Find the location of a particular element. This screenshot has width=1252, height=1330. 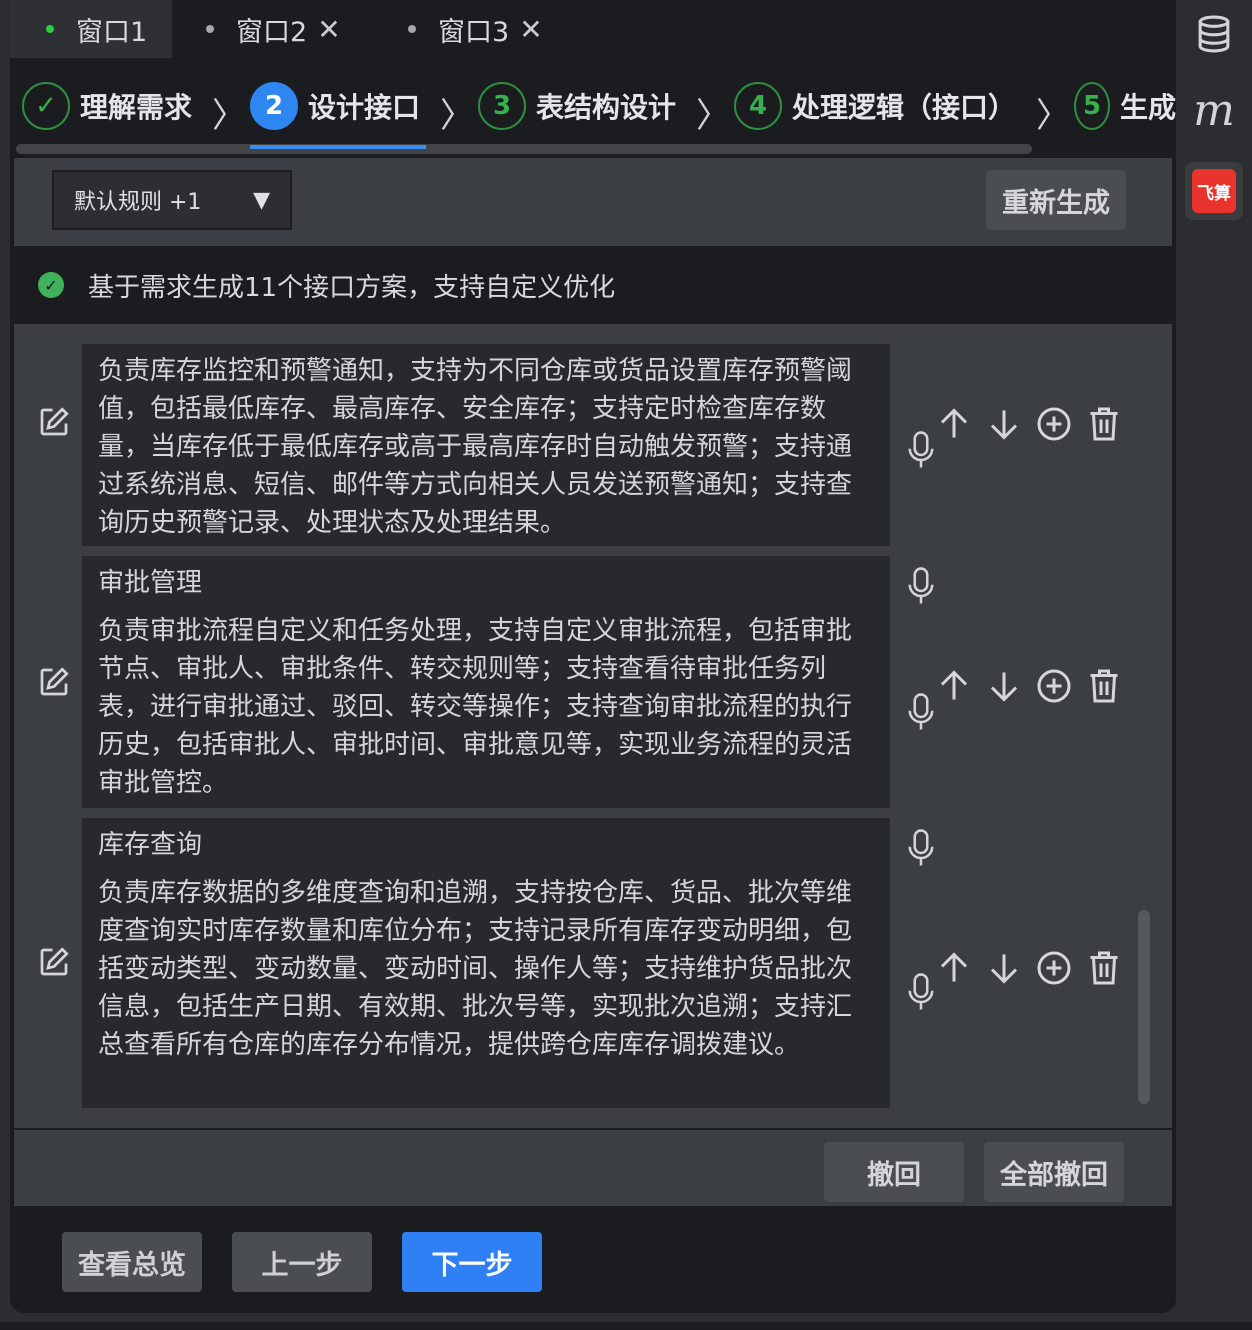

step-number: 3 is located at coordinates (502, 106).